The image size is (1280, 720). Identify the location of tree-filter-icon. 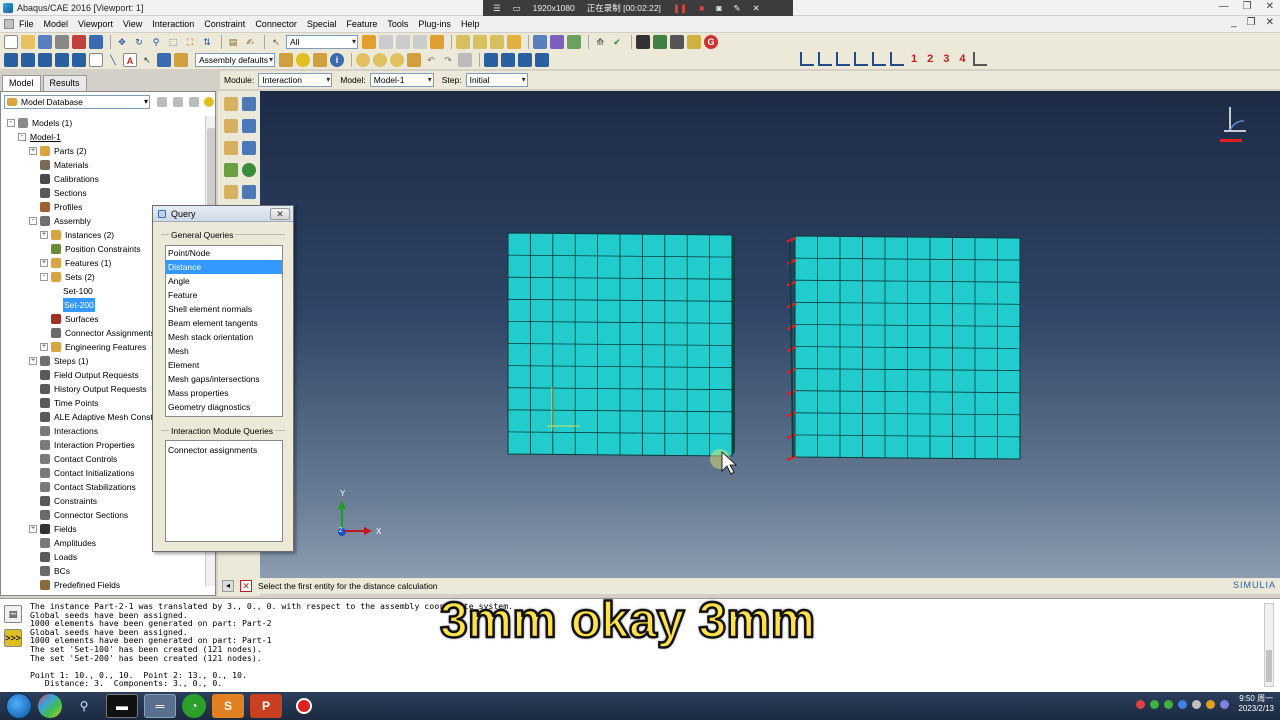
(162, 102).